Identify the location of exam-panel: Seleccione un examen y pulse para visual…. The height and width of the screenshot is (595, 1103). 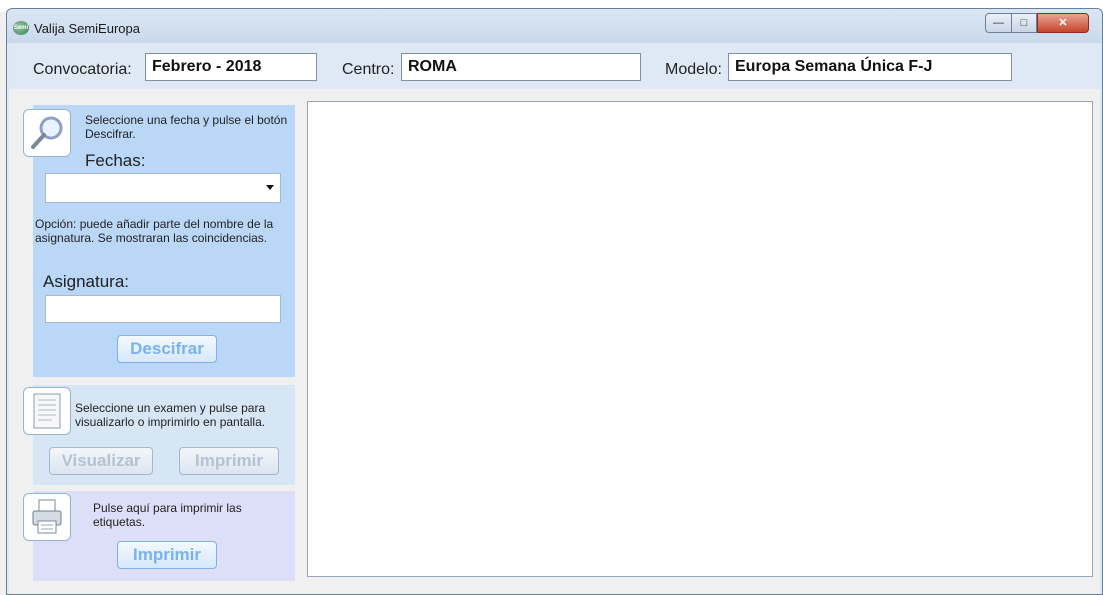
(159, 435).